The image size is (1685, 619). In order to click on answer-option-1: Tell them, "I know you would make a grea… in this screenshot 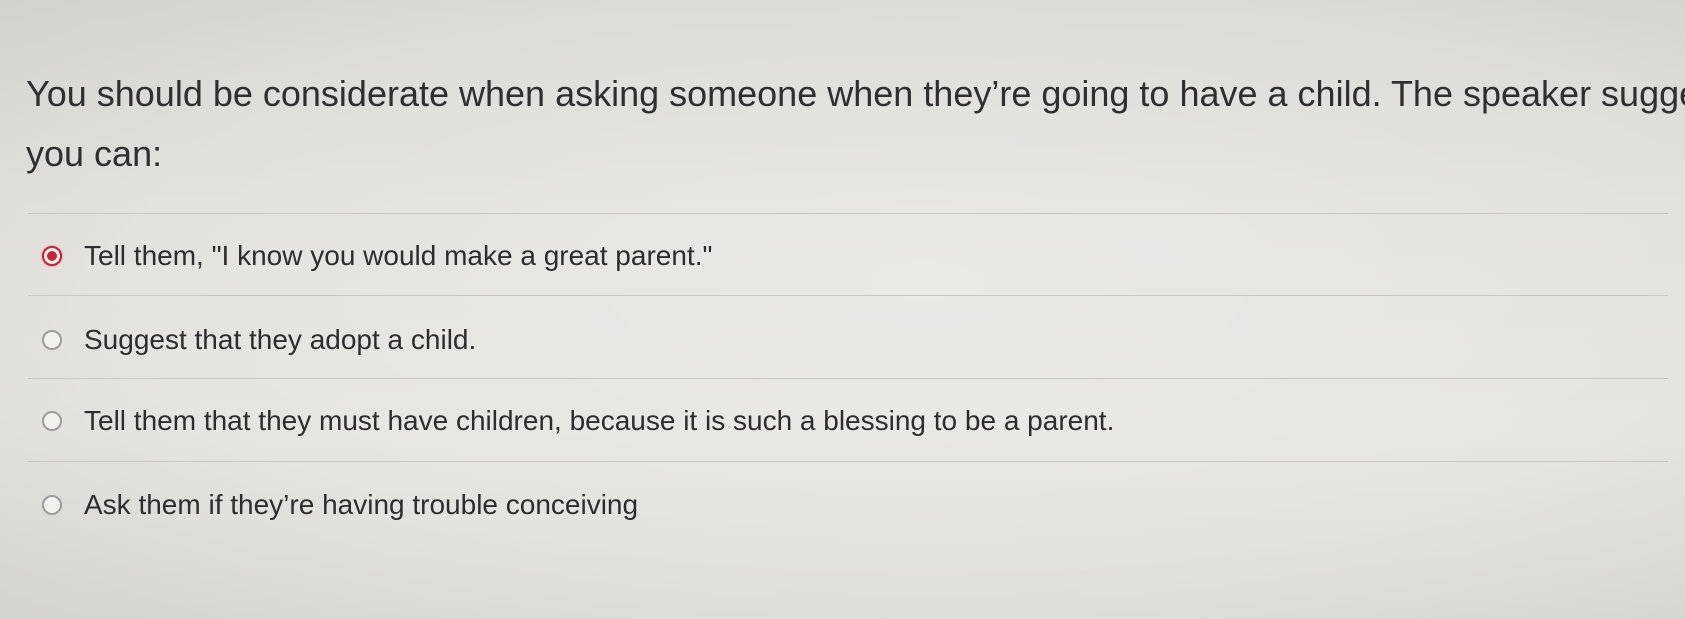, I will do `click(377, 256)`.